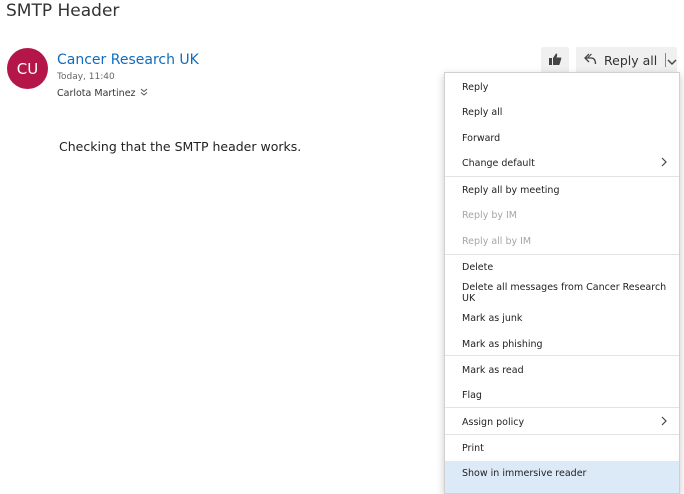  I want to click on avatar: CU, so click(27, 68).